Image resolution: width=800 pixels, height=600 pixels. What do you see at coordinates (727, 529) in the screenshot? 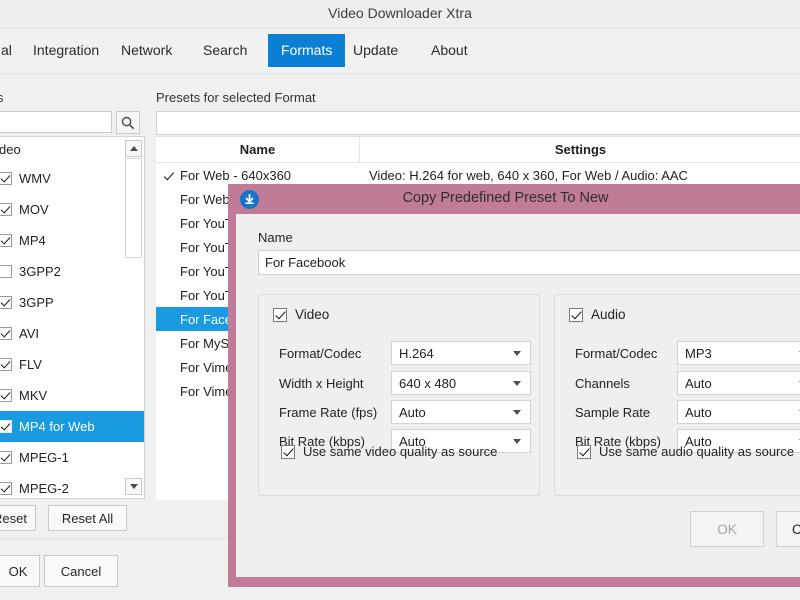
I see `dialog-ok-button: OK` at bounding box center [727, 529].